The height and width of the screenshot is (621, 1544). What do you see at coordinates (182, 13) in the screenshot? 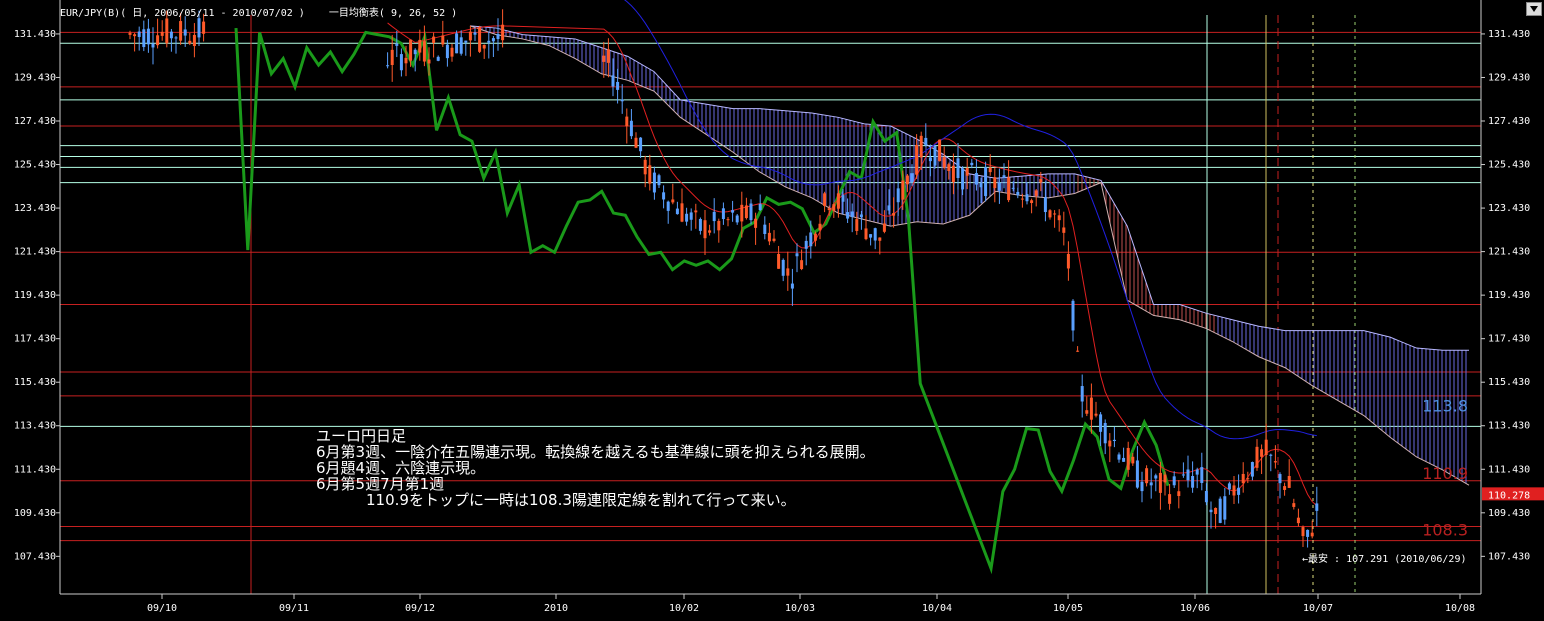
I see `symbol-label: EUR/JPY(B)( 日, 2006/05/11 - 2010/07/02 )` at bounding box center [182, 13].